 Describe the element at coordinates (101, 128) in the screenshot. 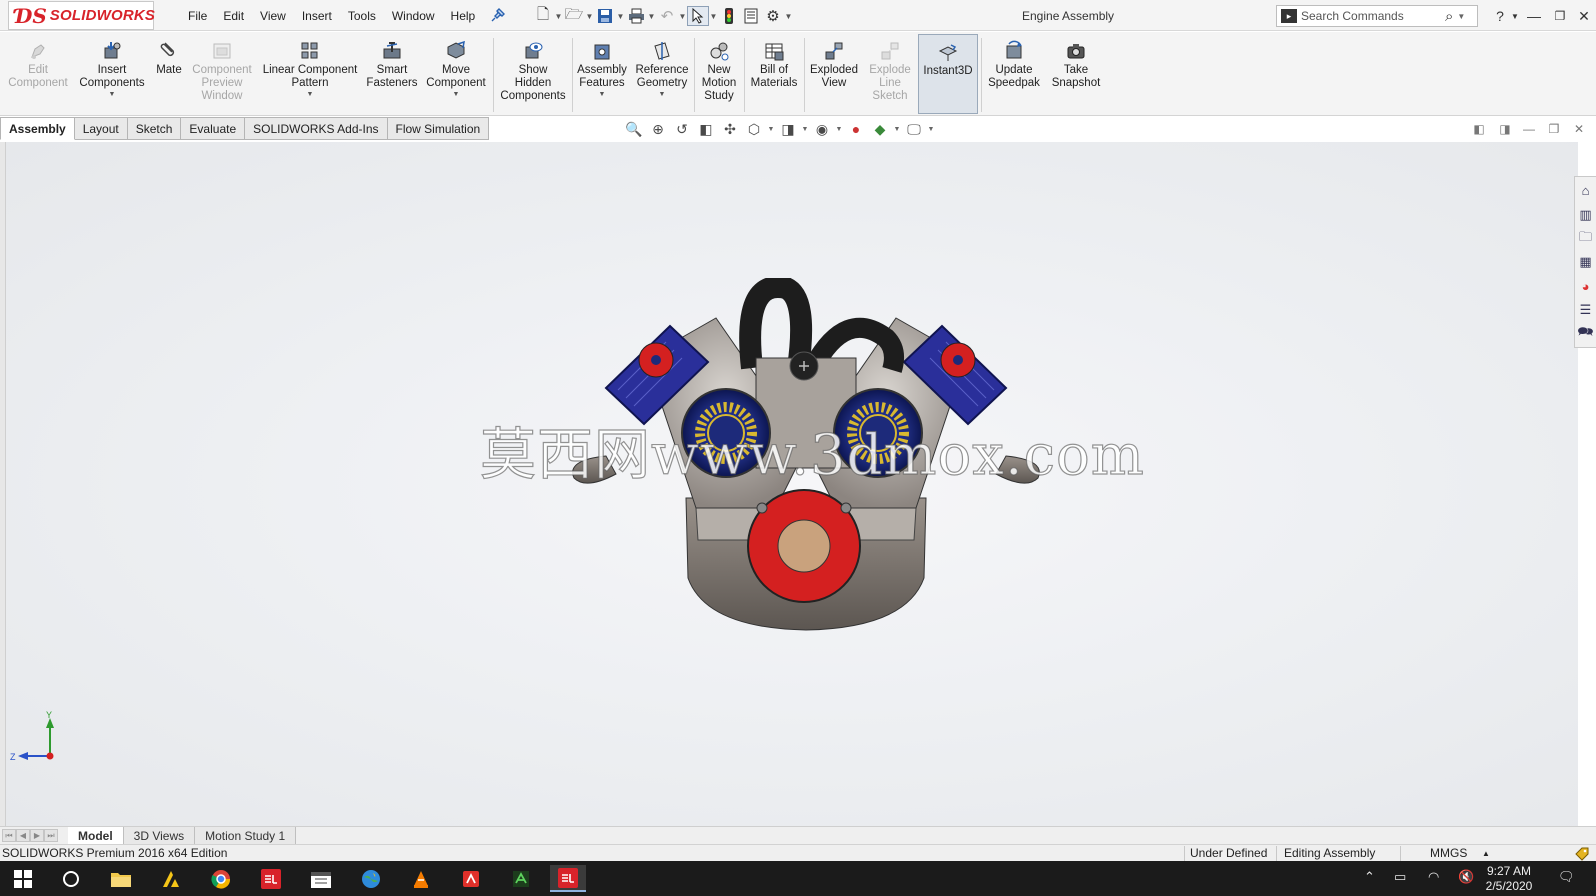

I see `tab-layout: Layout` at that location.